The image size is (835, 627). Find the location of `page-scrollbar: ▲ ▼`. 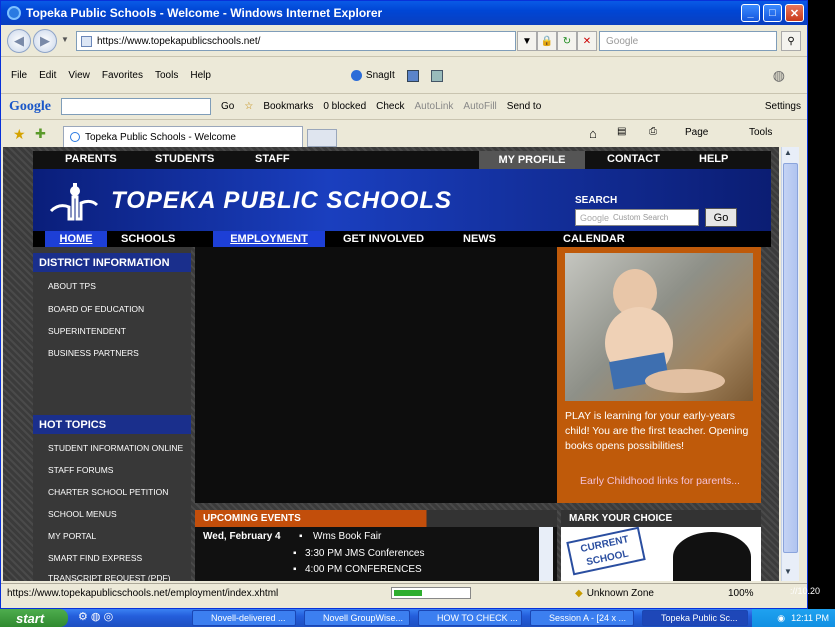

page-scrollbar: ▲ ▼ is located at coordinates (790, 364).